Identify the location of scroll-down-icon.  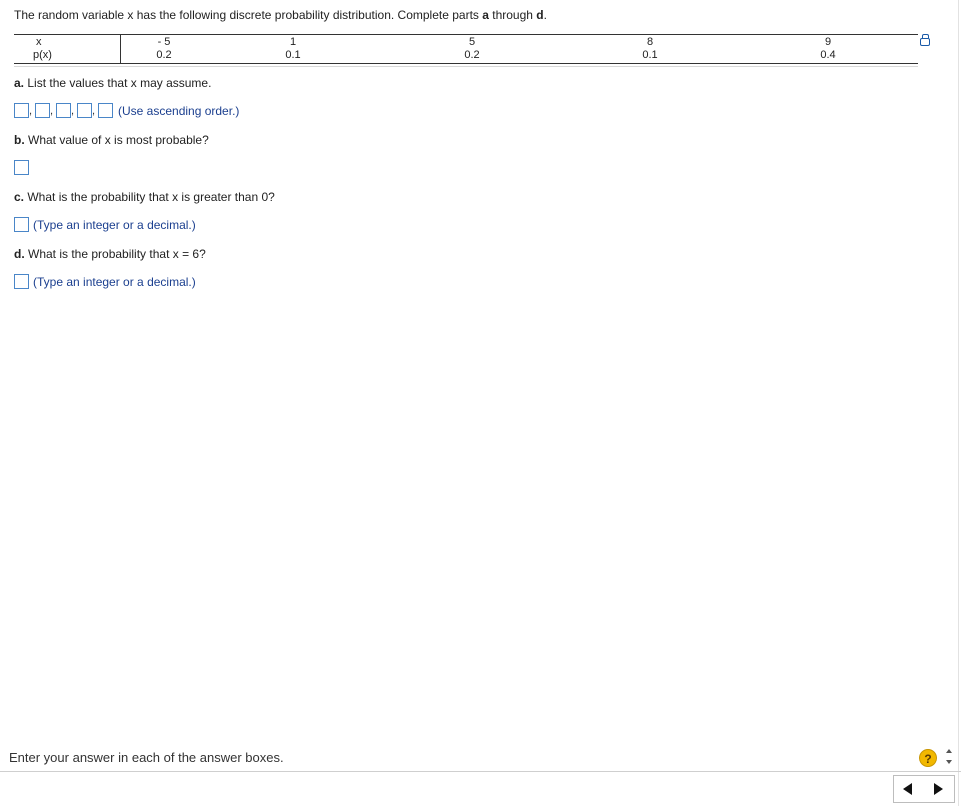
(949, 762).